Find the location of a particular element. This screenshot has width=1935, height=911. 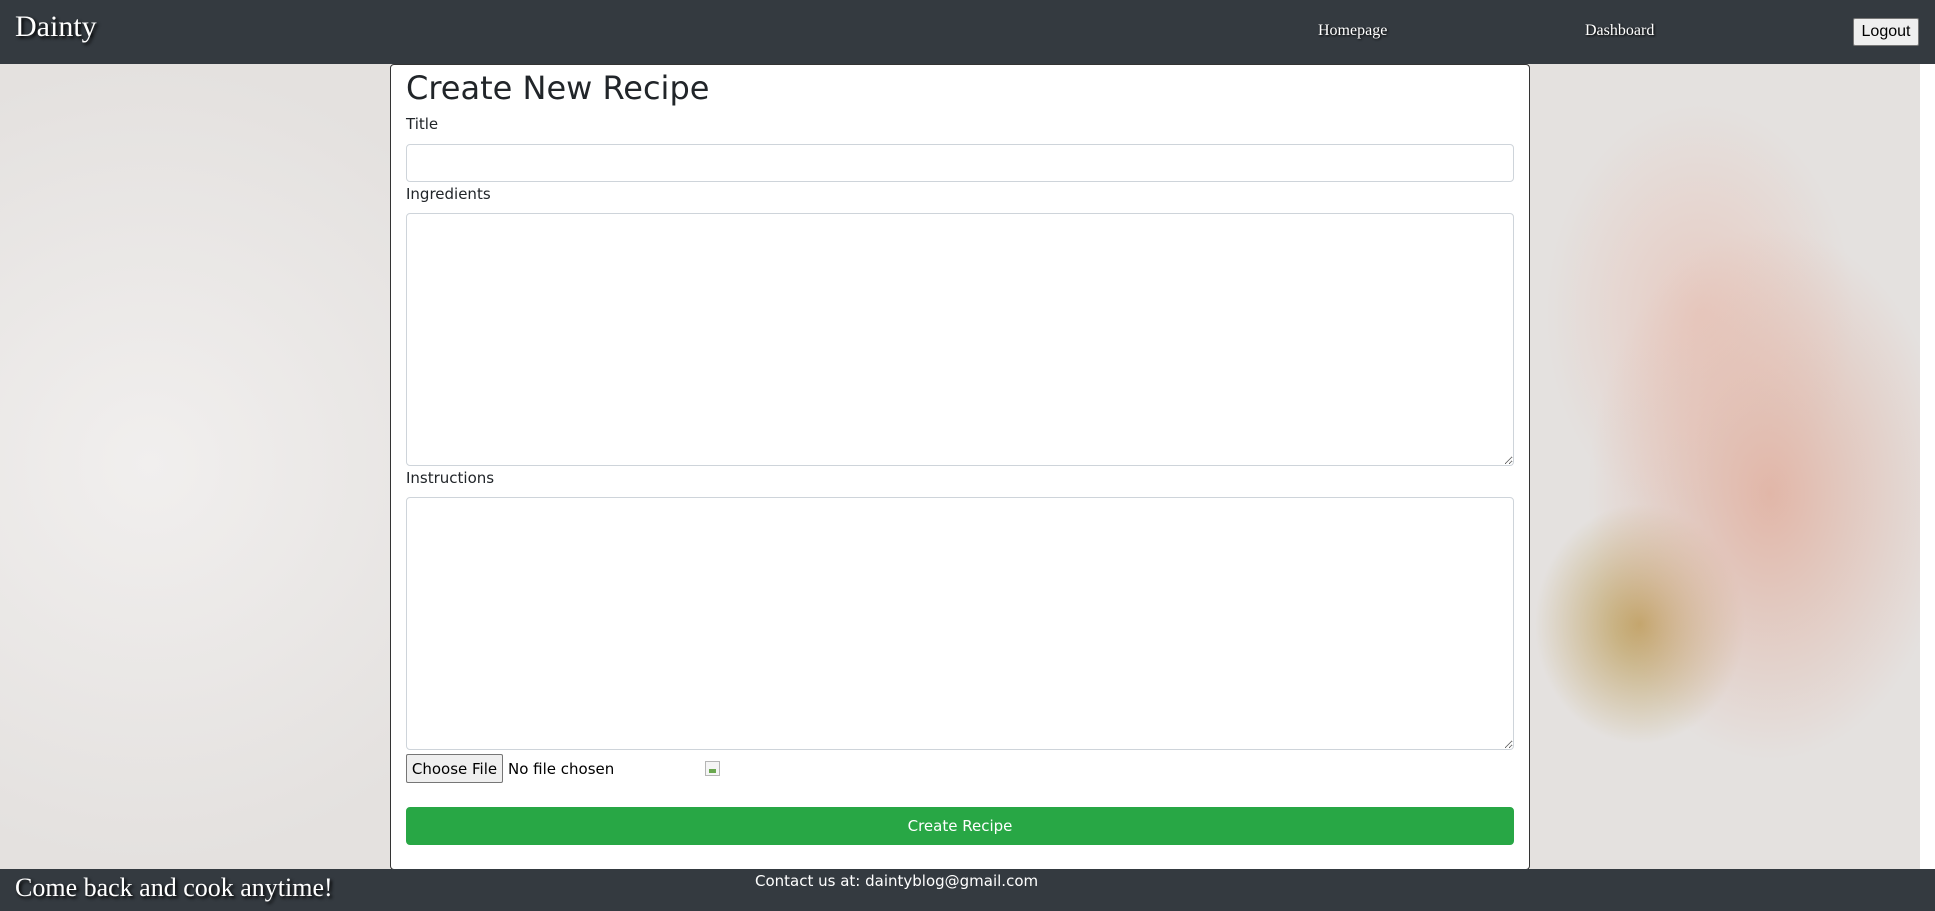

image-preview-icon is located at coordinates (712, 768).